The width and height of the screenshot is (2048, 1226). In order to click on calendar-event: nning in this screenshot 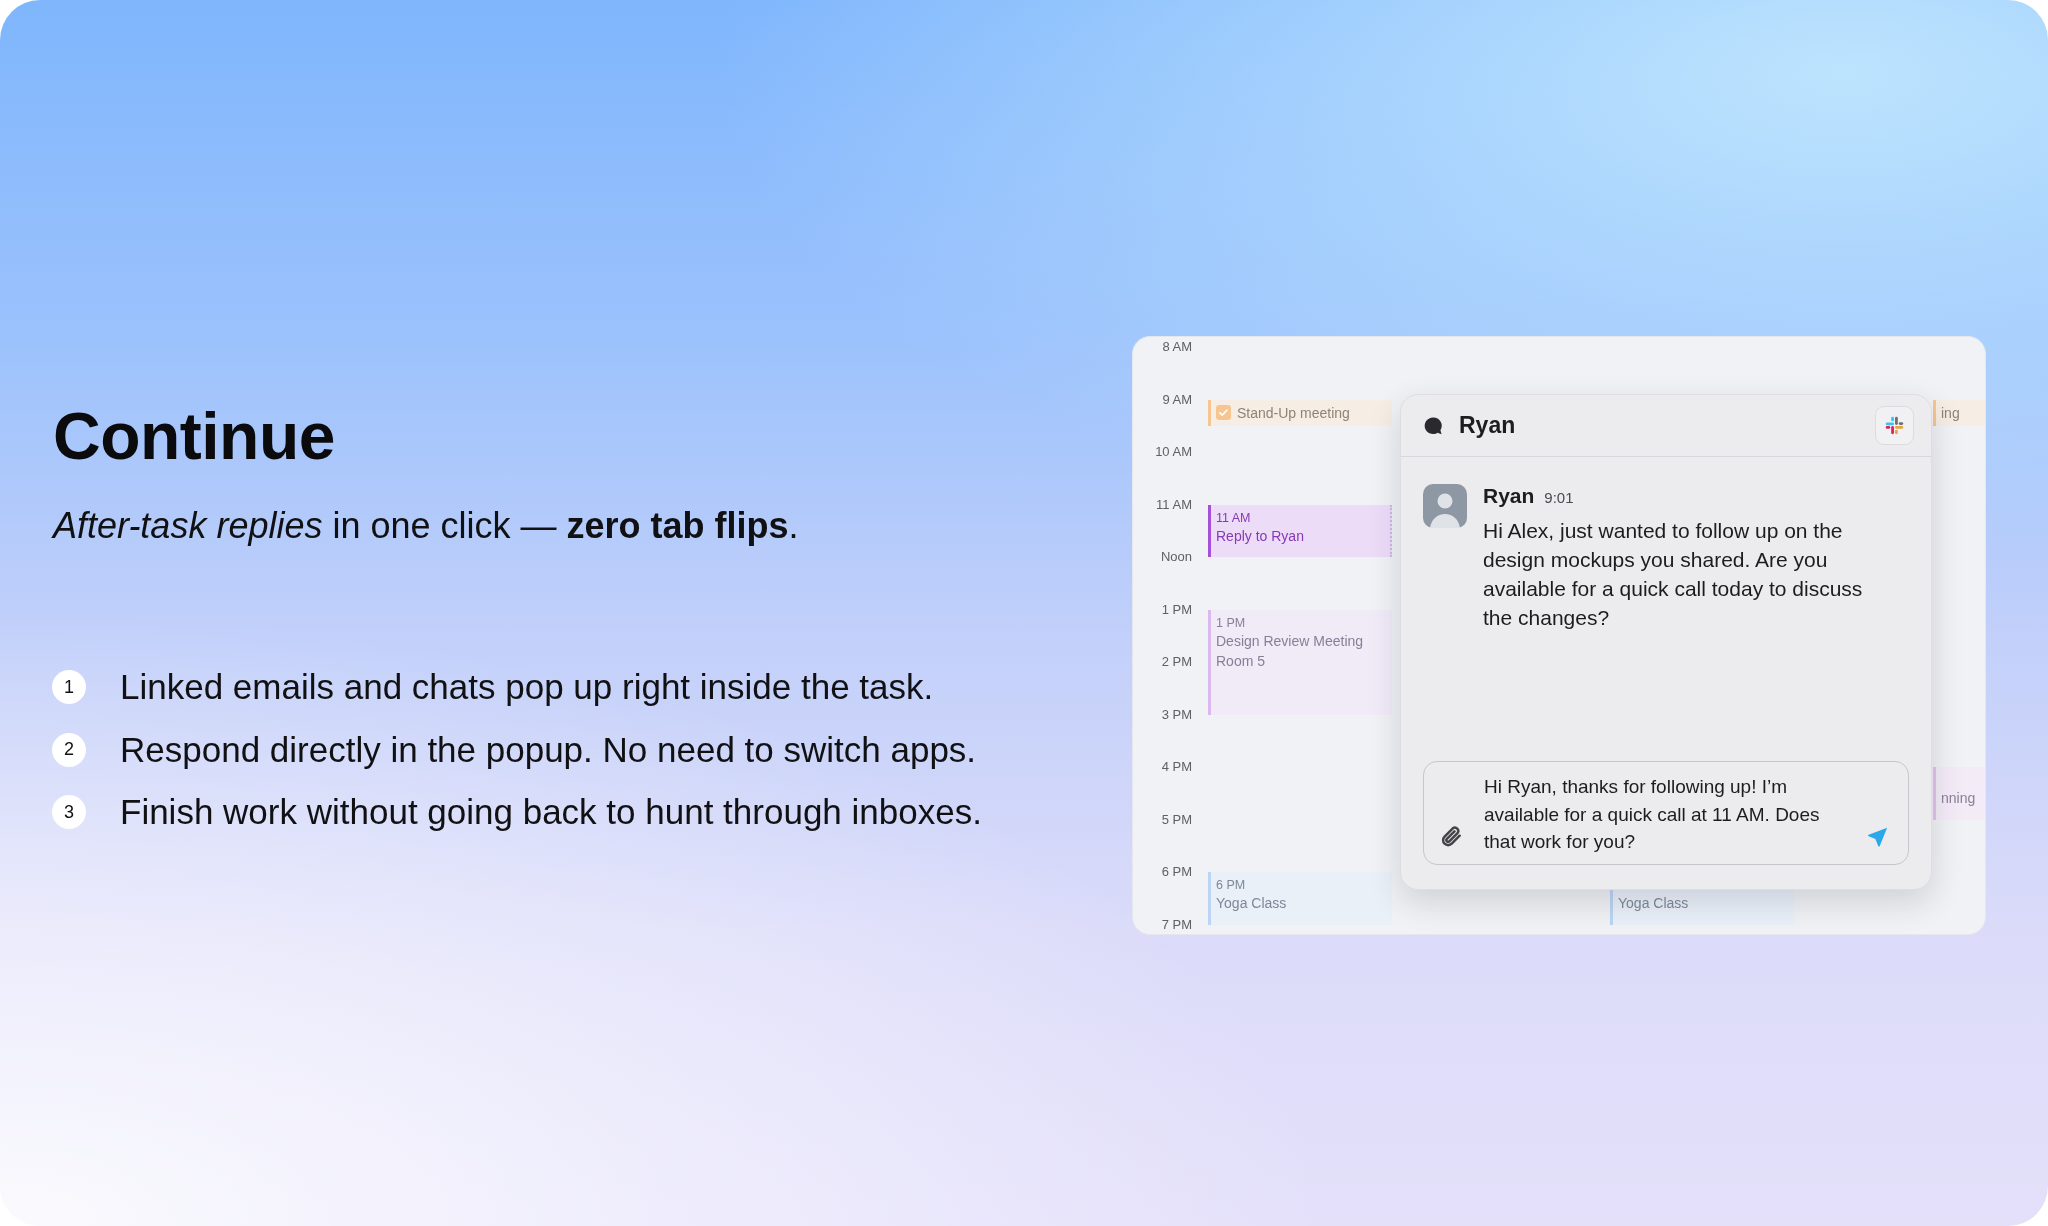, I will do `click(1959, 793)`.